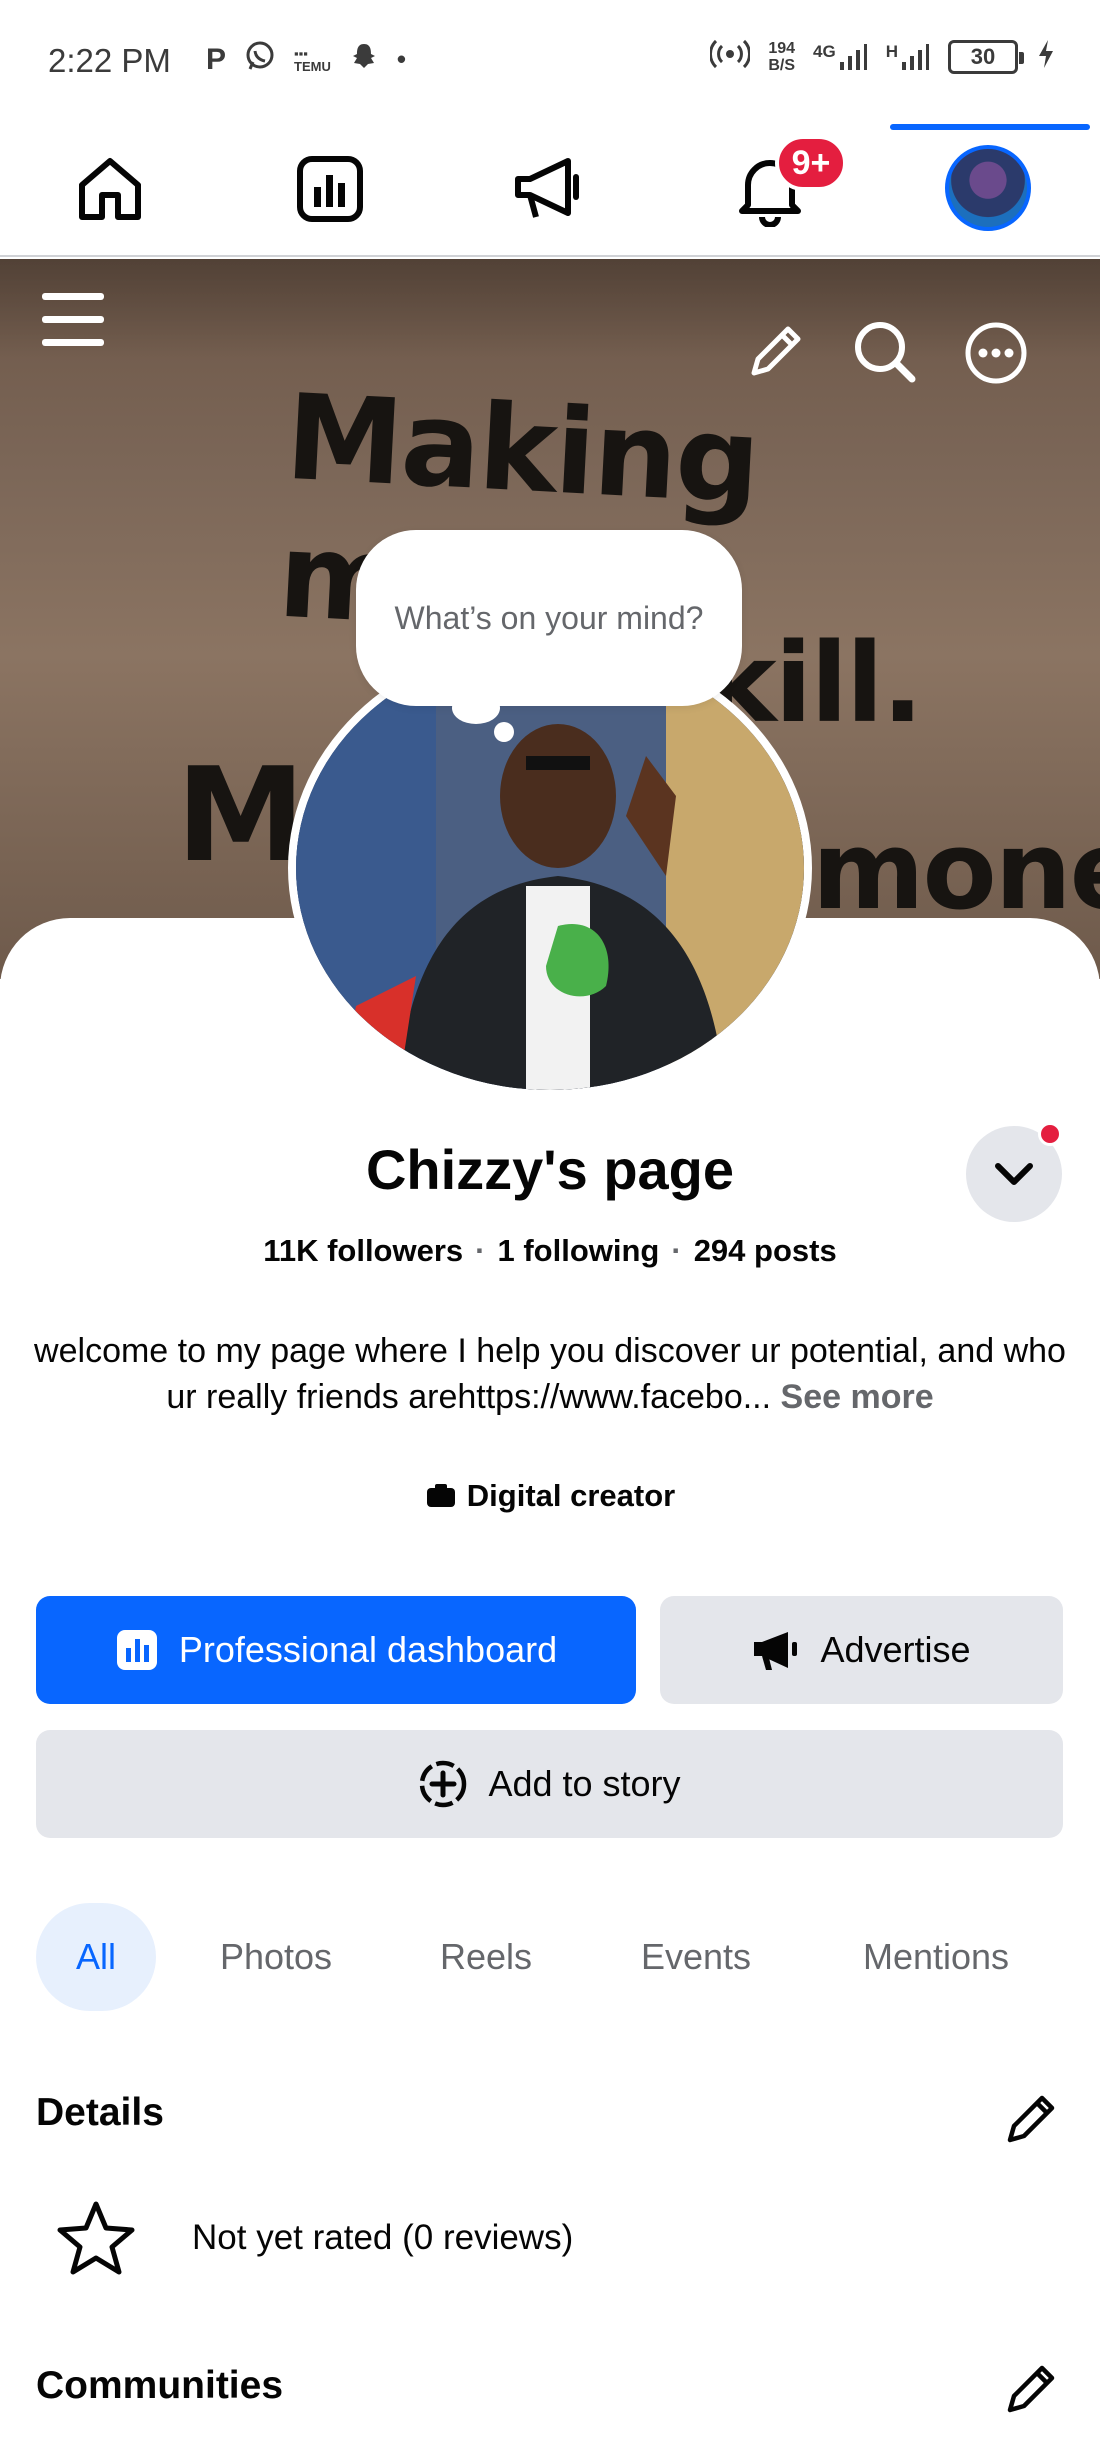 The height and width of the screenshot is (2463, 1100). What do you see at coordinates (550, 1169) in the screenshot?
I see `page-title: Chizzy's page` at bounding box center [550, 1169].